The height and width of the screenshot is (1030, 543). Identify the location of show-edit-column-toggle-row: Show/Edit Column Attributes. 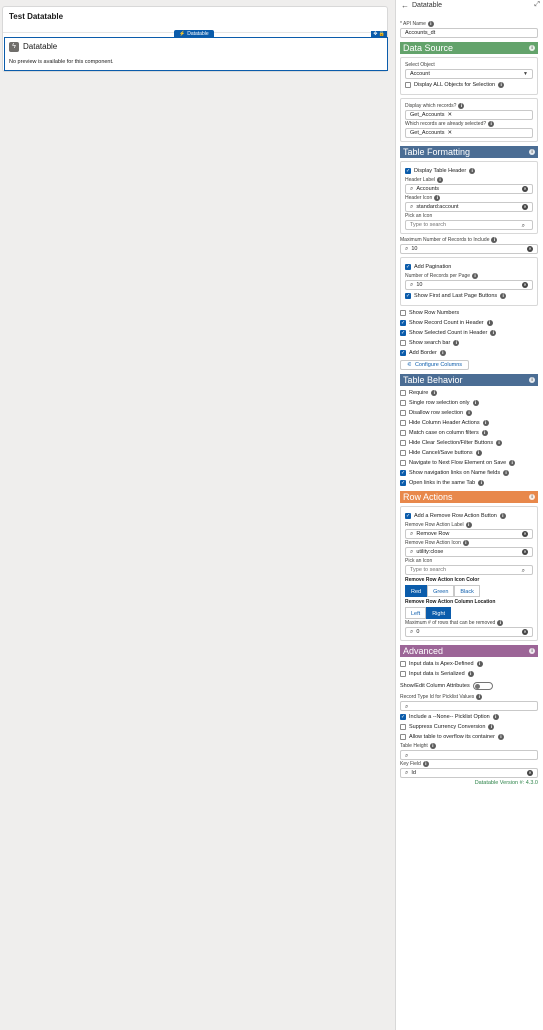
(469, 686).